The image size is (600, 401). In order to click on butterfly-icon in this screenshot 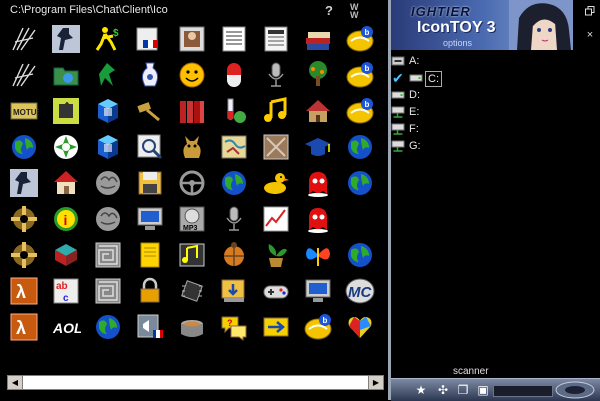, I will do `click(318, 255)`.